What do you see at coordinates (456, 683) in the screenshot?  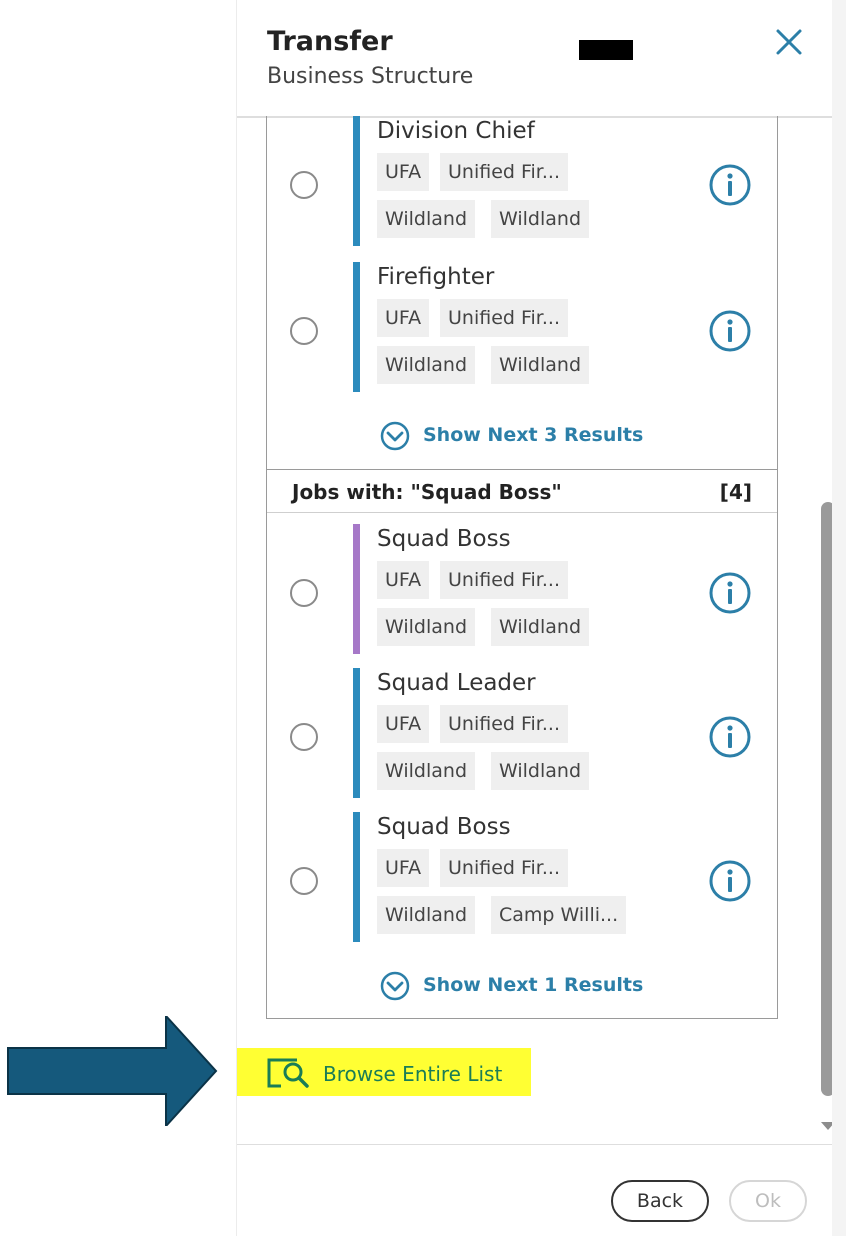 I see `job-title: Squad Leader` at bounding box center [456, 683].